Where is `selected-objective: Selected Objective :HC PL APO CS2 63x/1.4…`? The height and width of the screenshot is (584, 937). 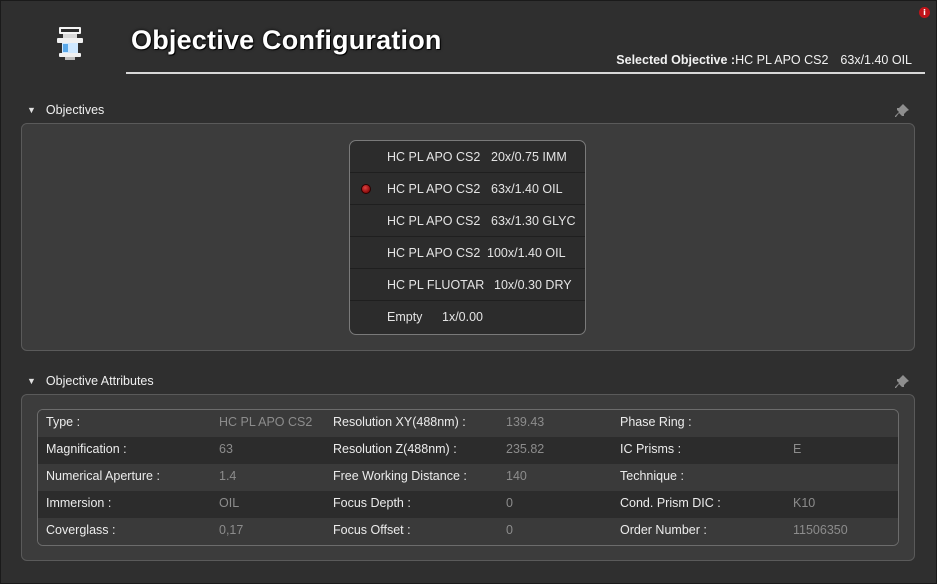 selected-objective: Selected Objective :HC PL APO CS2 63x/1.4… is located at coordinates (764, 60).